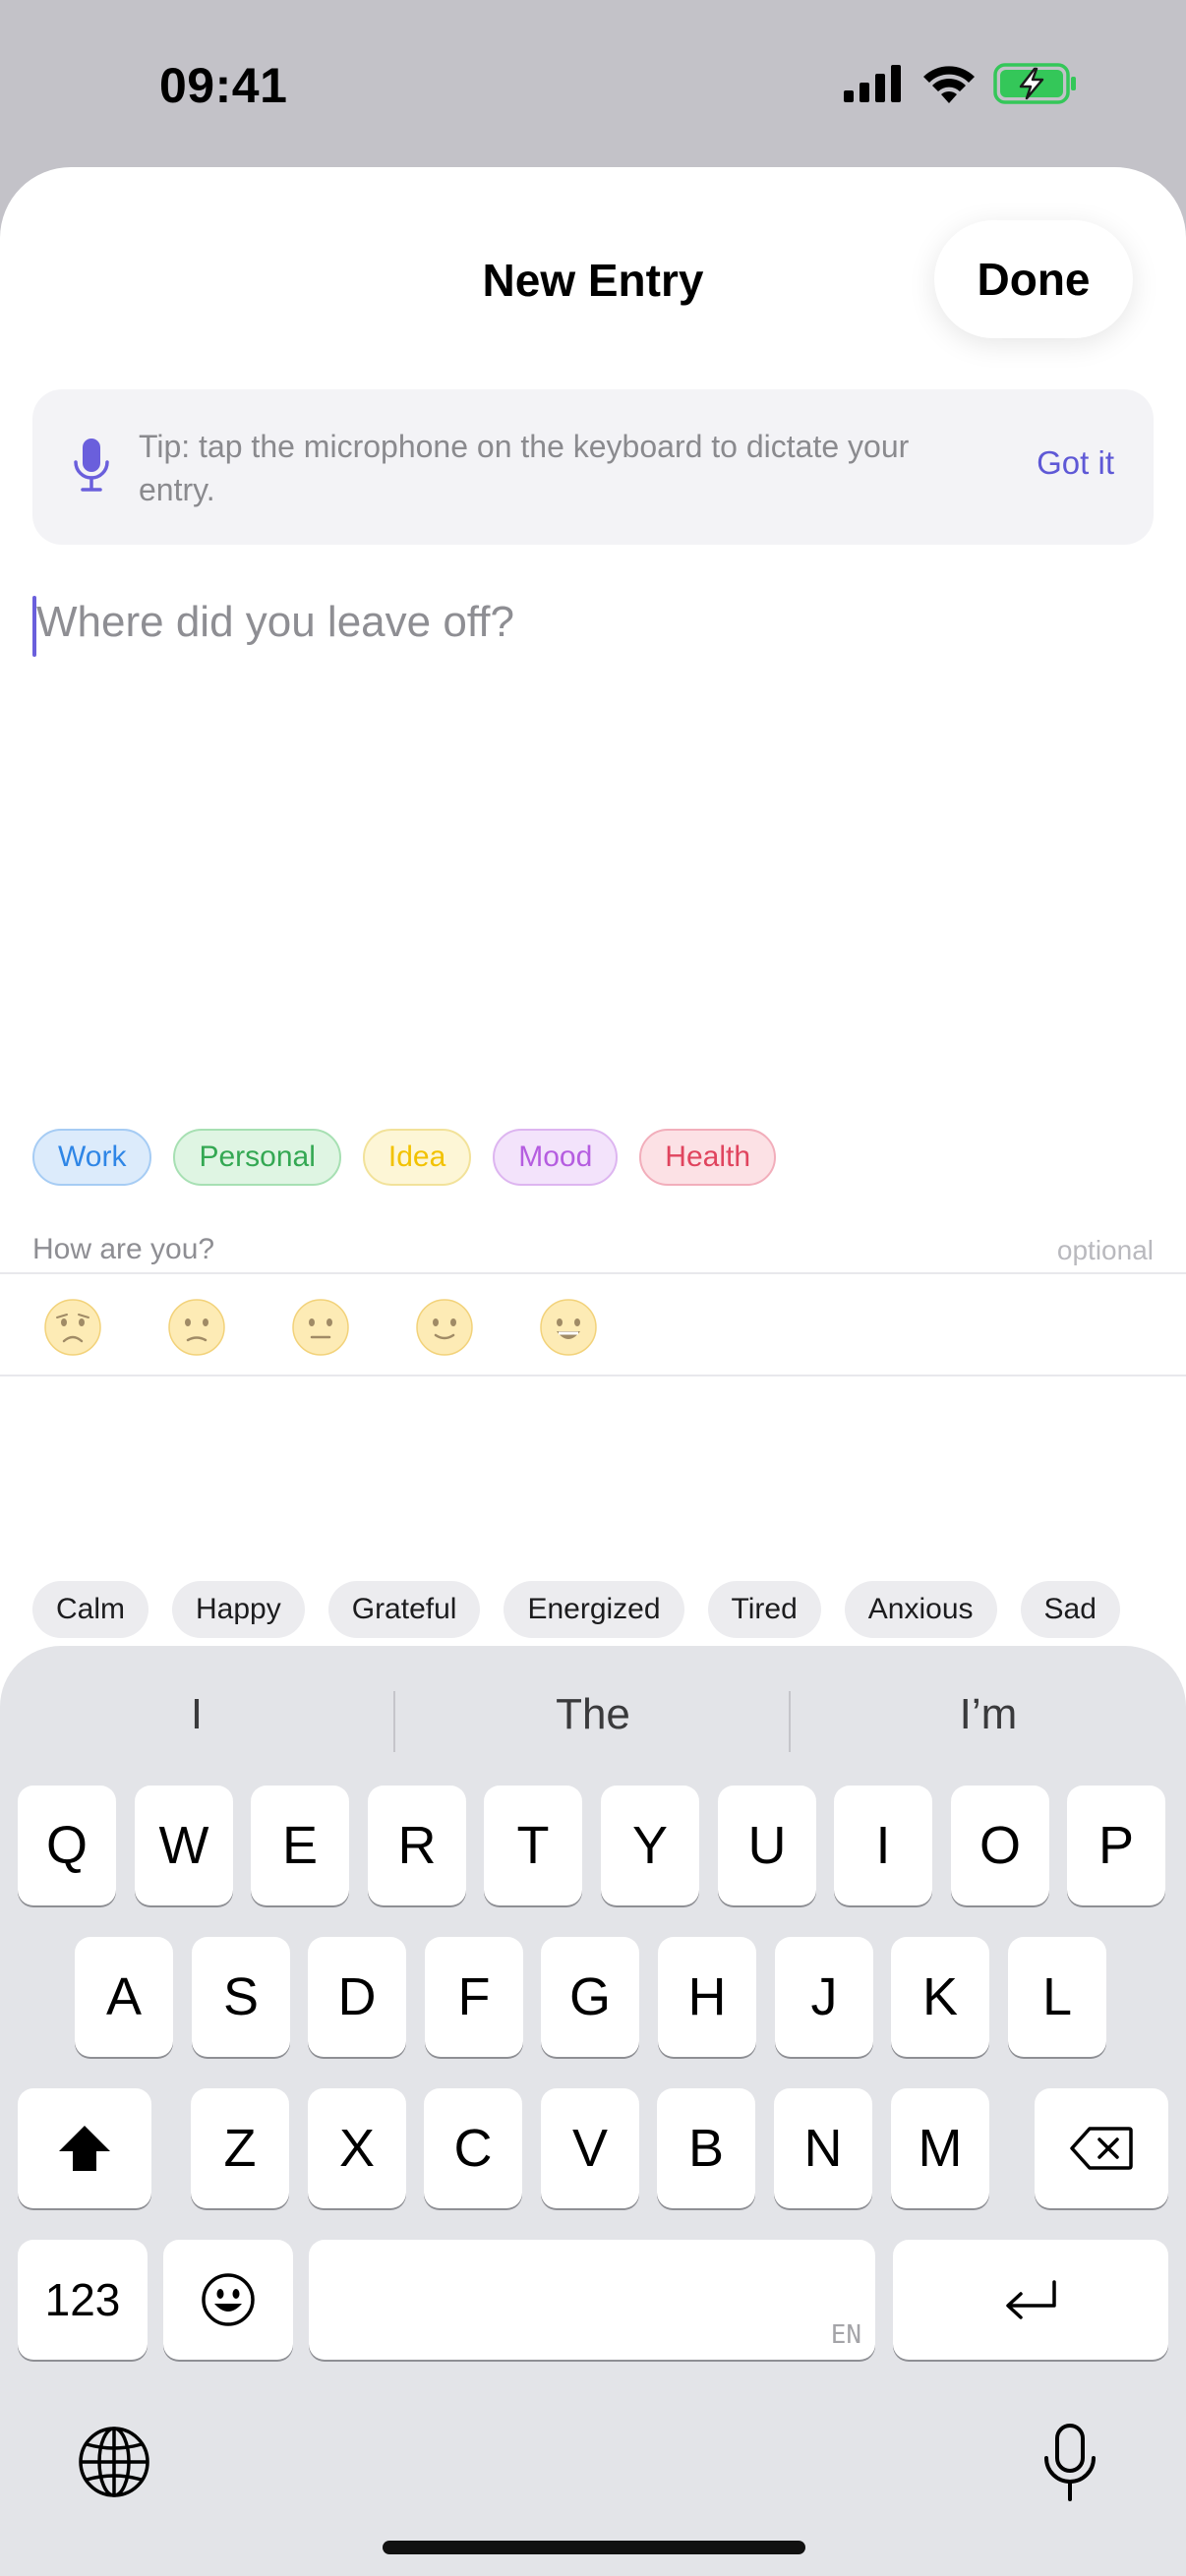 The width and height of the screenshot is (1186, 2576). Describe the element at coordinates (845, 2335) in the screenshot. I see `space-language-label: EN` at that location.